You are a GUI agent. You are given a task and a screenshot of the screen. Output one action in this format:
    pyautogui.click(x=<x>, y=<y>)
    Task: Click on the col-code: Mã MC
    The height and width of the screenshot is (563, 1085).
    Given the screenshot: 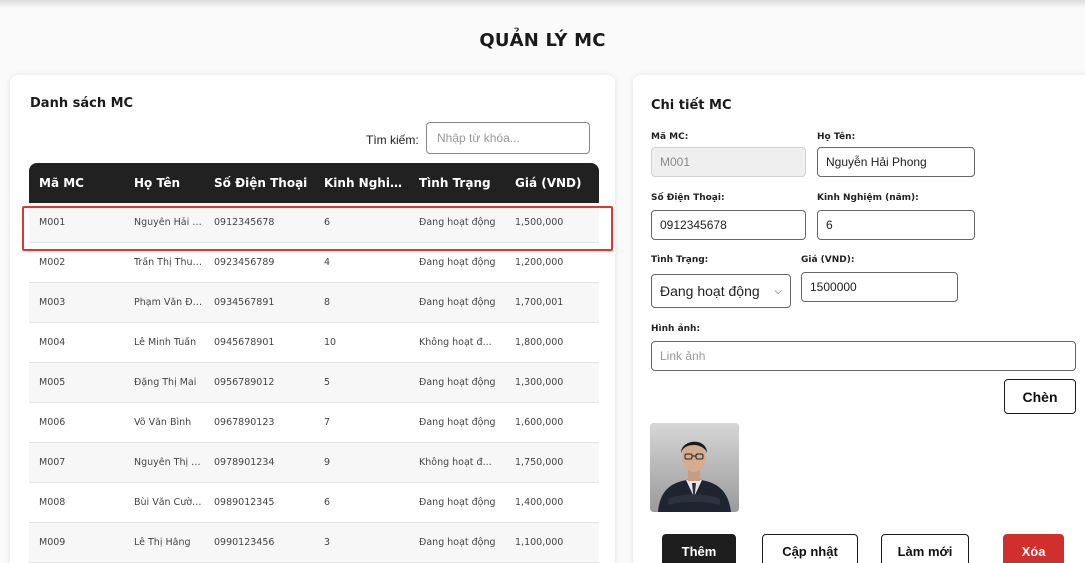 What is the action you would take?
    pyautogui.click(x=76, y=183)
    